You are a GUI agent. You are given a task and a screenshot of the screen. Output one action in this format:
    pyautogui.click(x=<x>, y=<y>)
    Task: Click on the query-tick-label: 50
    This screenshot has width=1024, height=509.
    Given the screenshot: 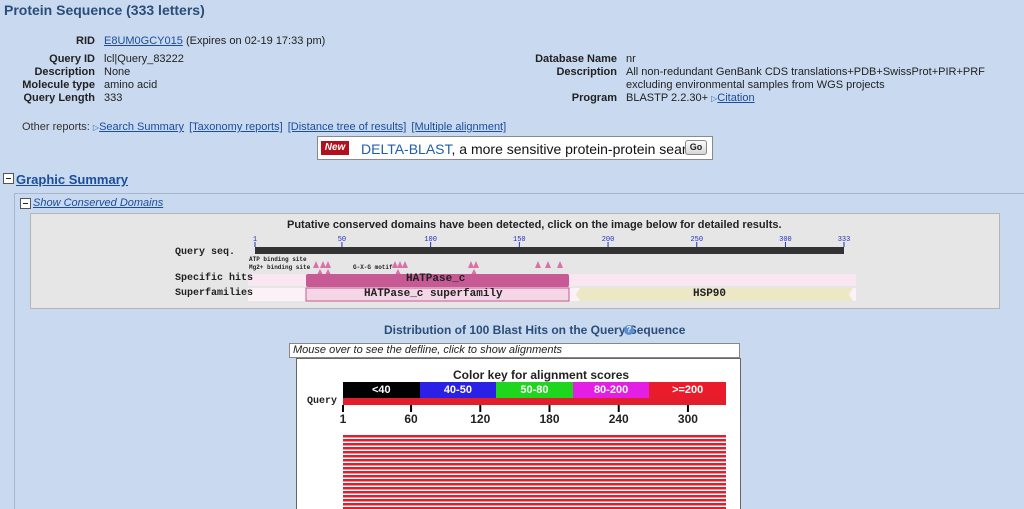 What is the action you would take?
    pyautogui.click(x=342, y=240)
    